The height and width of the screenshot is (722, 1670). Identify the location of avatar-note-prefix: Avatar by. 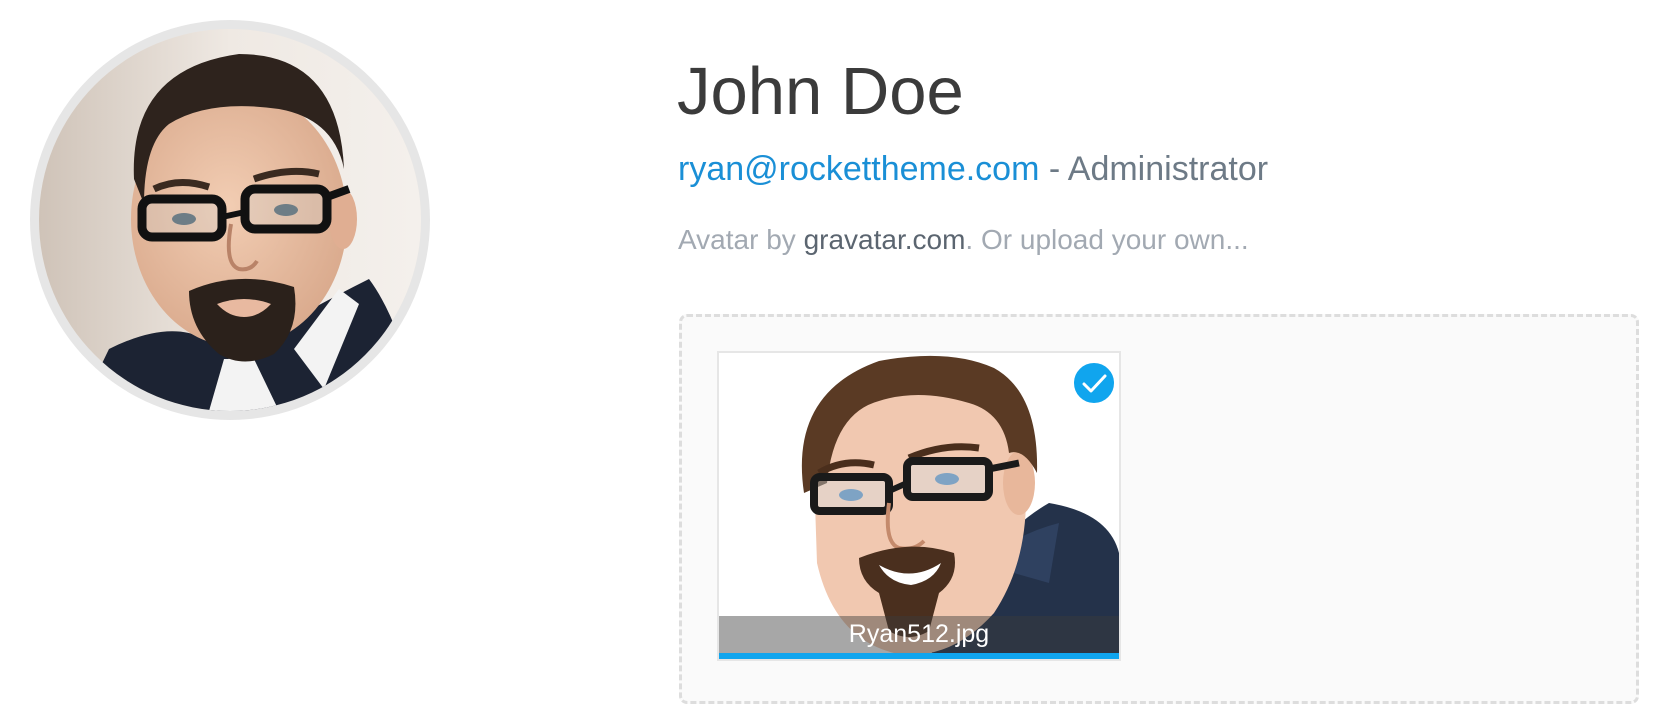
(741, 239).